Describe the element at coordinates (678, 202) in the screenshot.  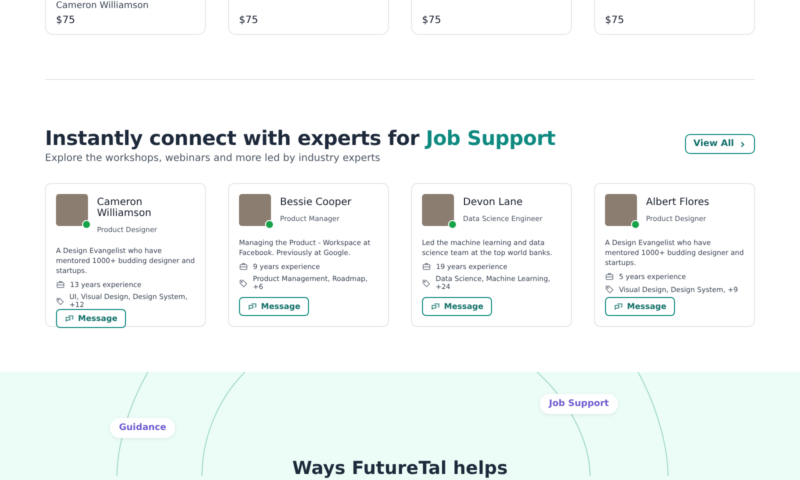
I see `expert-name: Albert Flores` at that location.